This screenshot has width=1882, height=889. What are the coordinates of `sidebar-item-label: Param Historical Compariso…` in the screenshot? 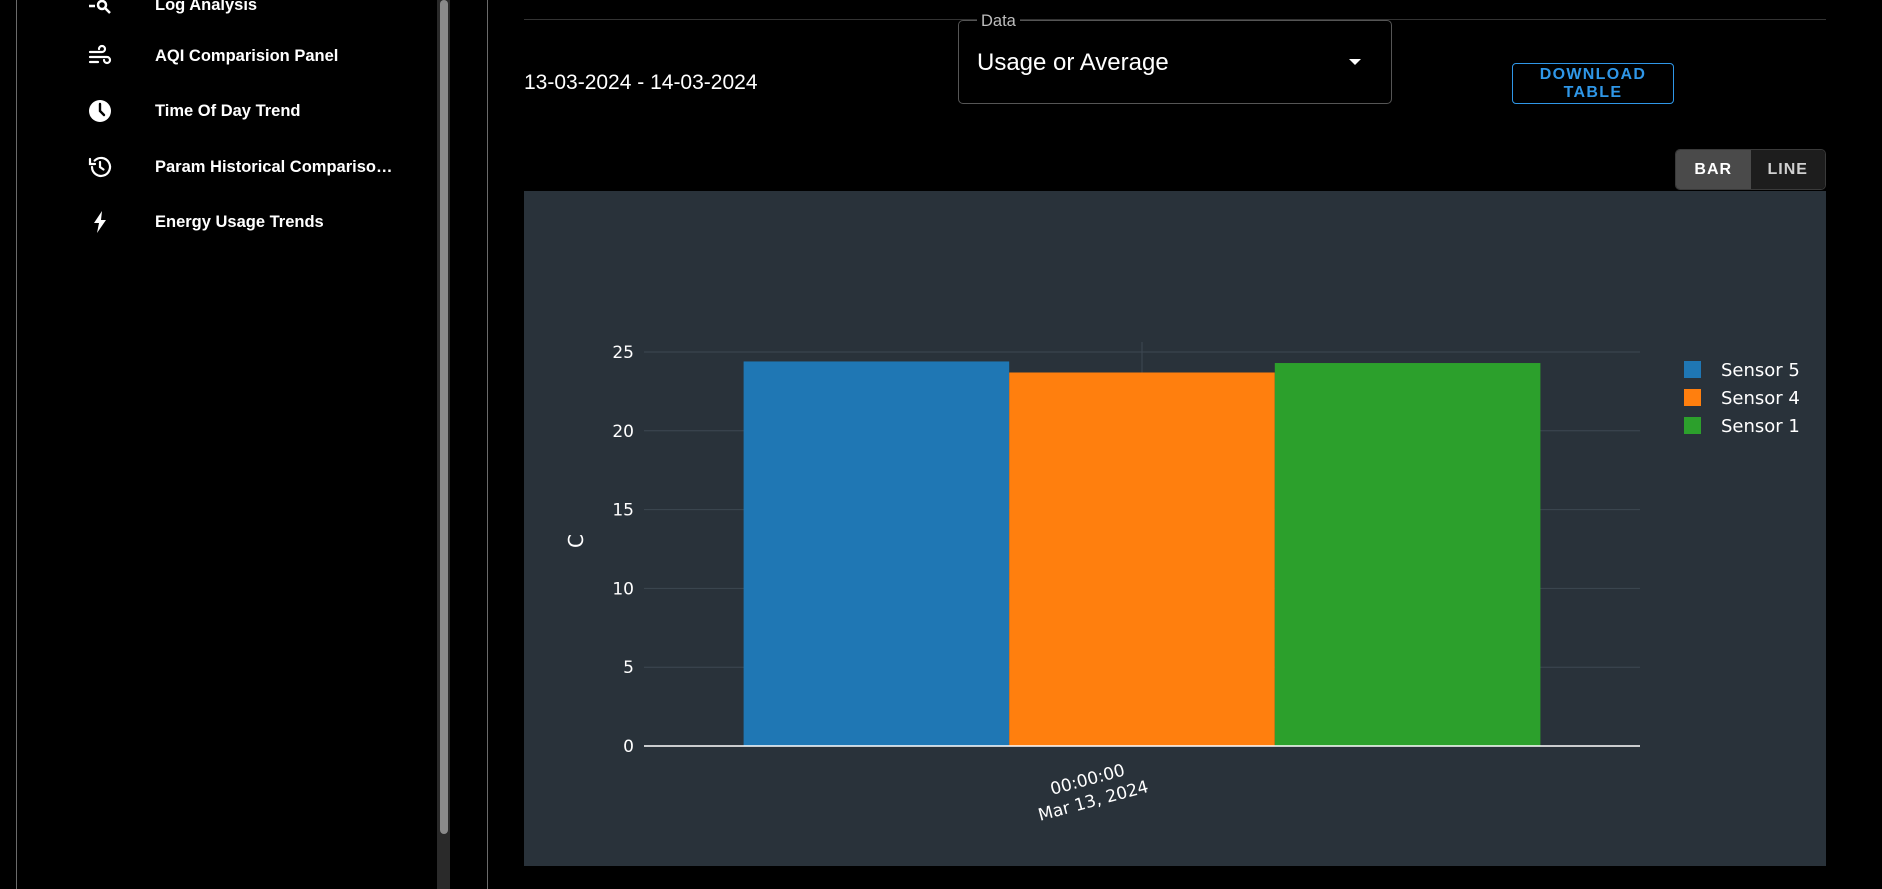 It's located at (274, 166).